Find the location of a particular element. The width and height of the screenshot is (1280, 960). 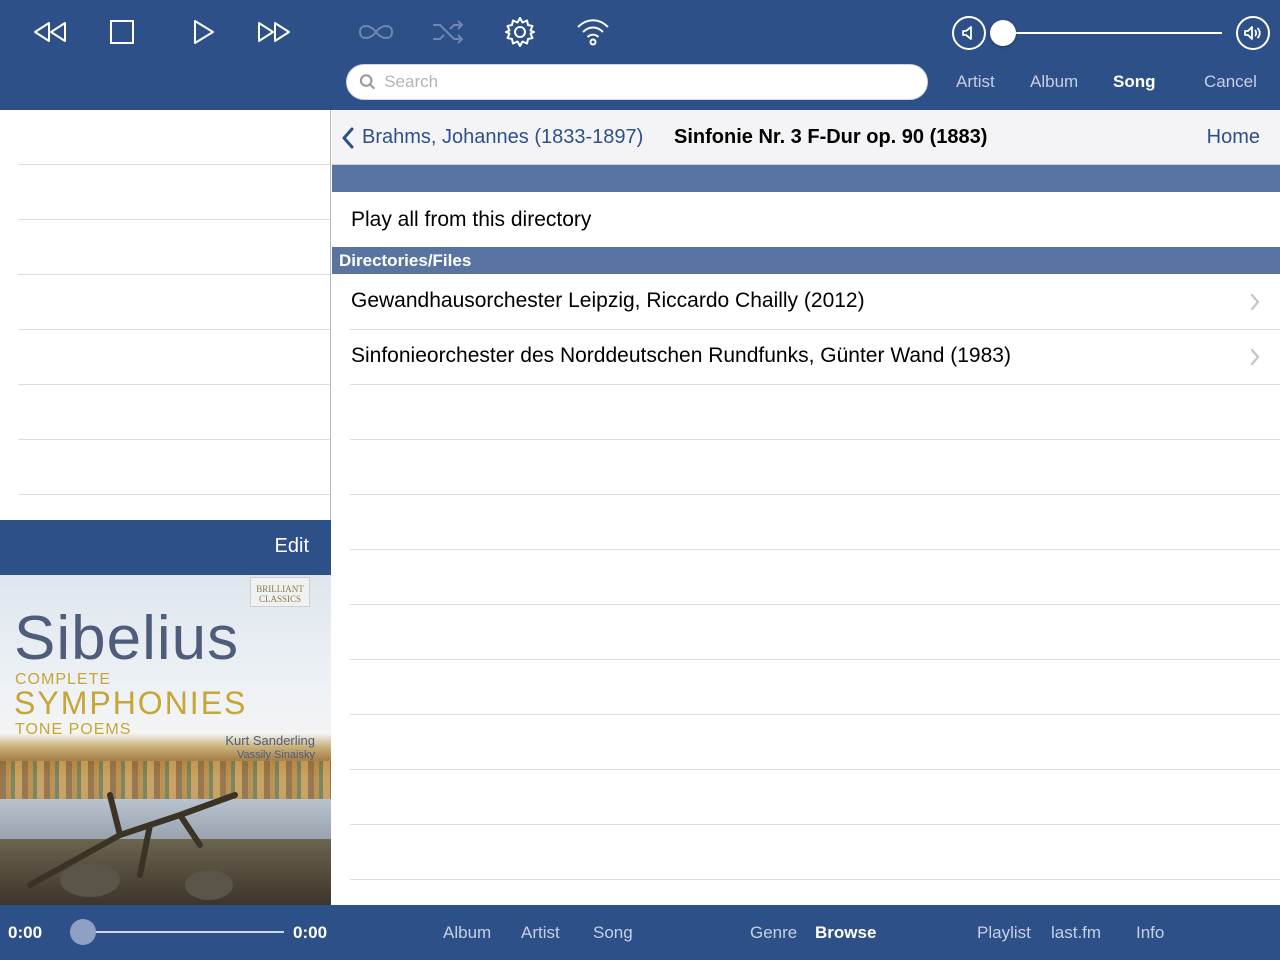

remaining-time: 0:00 is located at coordinates (310, 932).